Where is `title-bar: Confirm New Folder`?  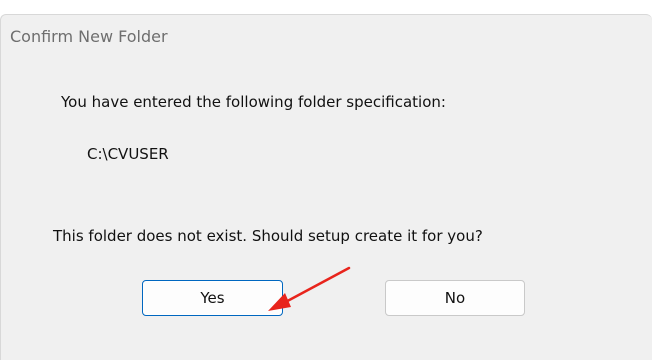 title-bar: Confirm New Folder is located at coordinates (326, 37).